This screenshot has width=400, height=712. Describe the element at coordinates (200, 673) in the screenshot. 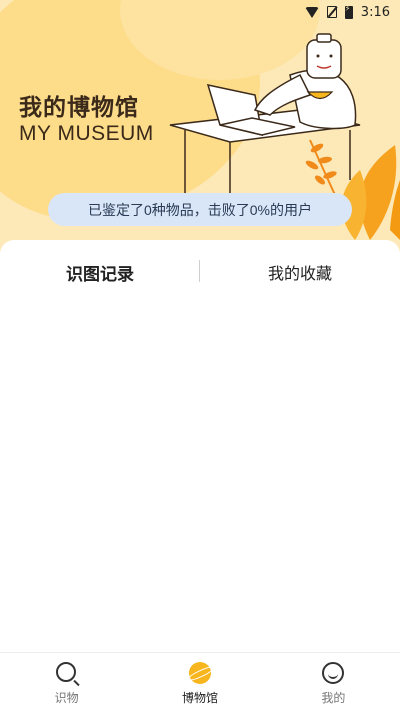

I see `planet-icon` at that location.